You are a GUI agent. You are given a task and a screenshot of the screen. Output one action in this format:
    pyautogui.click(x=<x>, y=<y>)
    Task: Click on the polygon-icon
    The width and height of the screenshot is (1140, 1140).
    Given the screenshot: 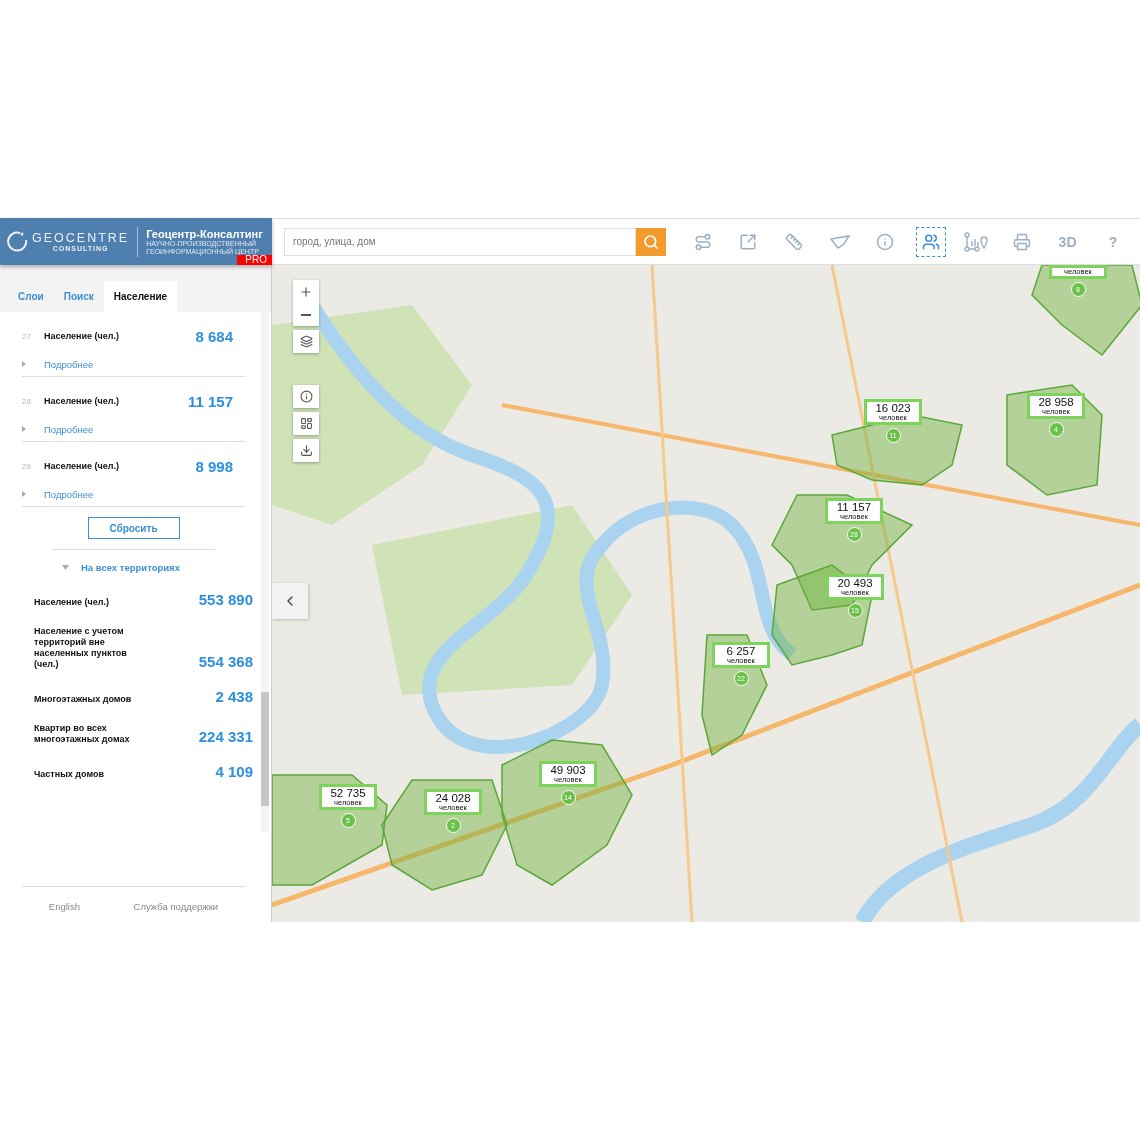 What is the action you would take?
    pyautogui.click(x=839, y=241)
    